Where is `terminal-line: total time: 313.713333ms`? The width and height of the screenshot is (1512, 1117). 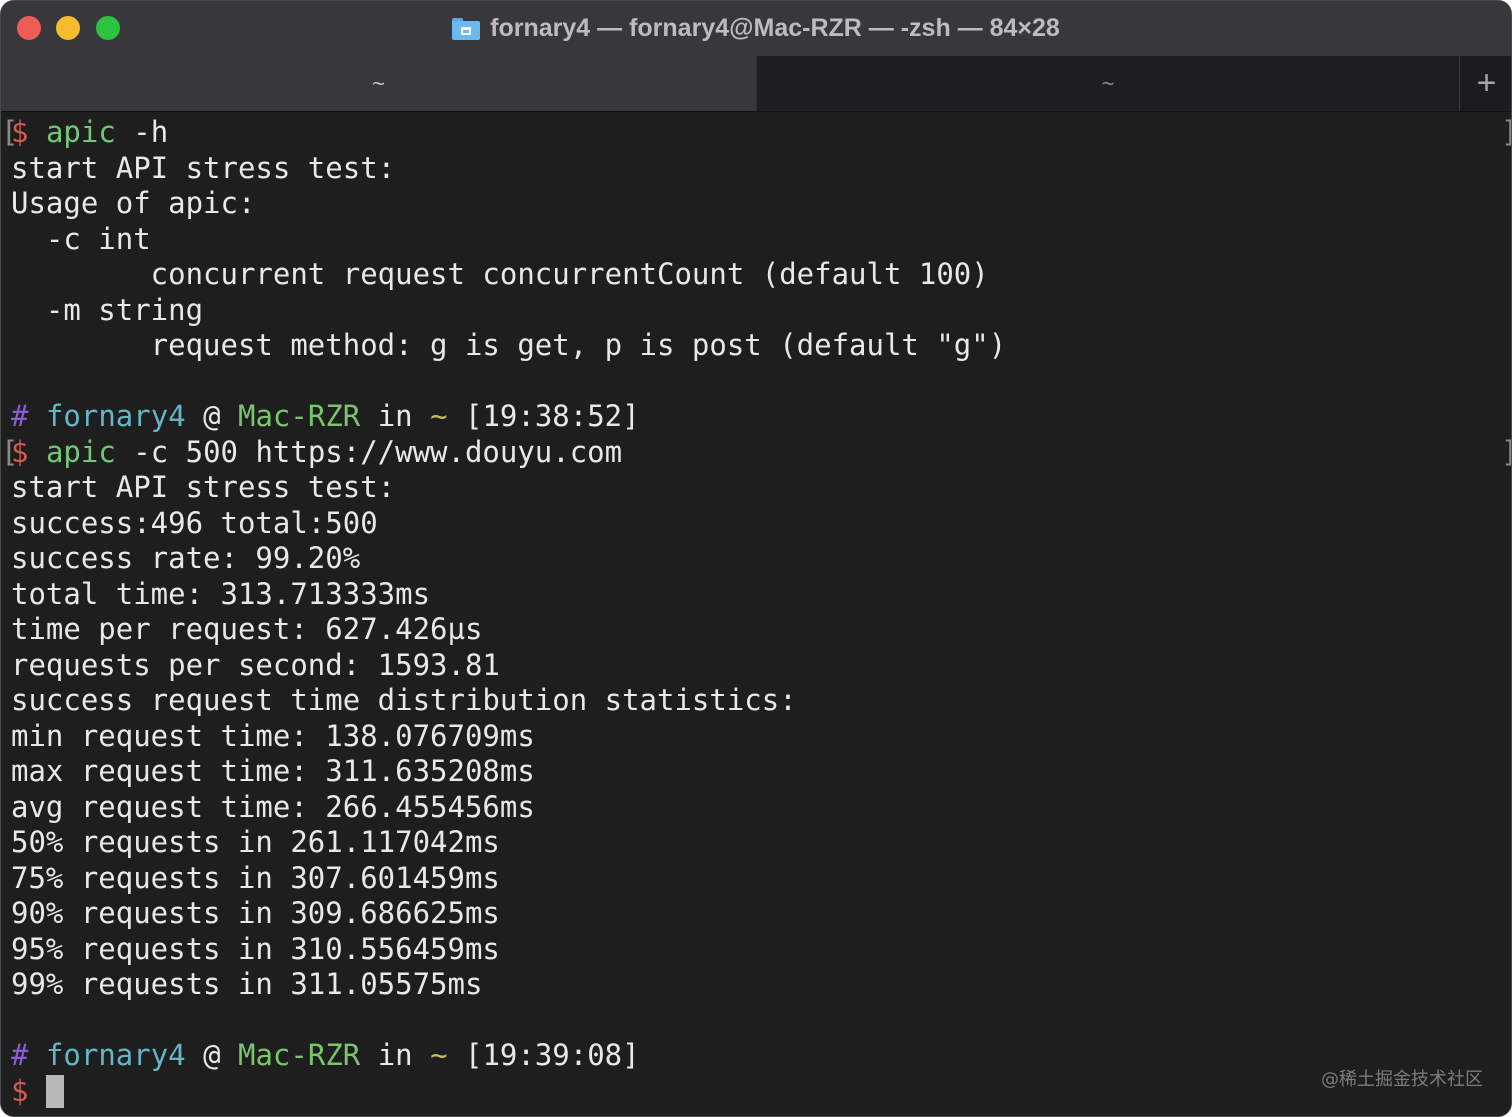
terminal-line: total time: 313.713333ms is located at coordinates (220, 594).